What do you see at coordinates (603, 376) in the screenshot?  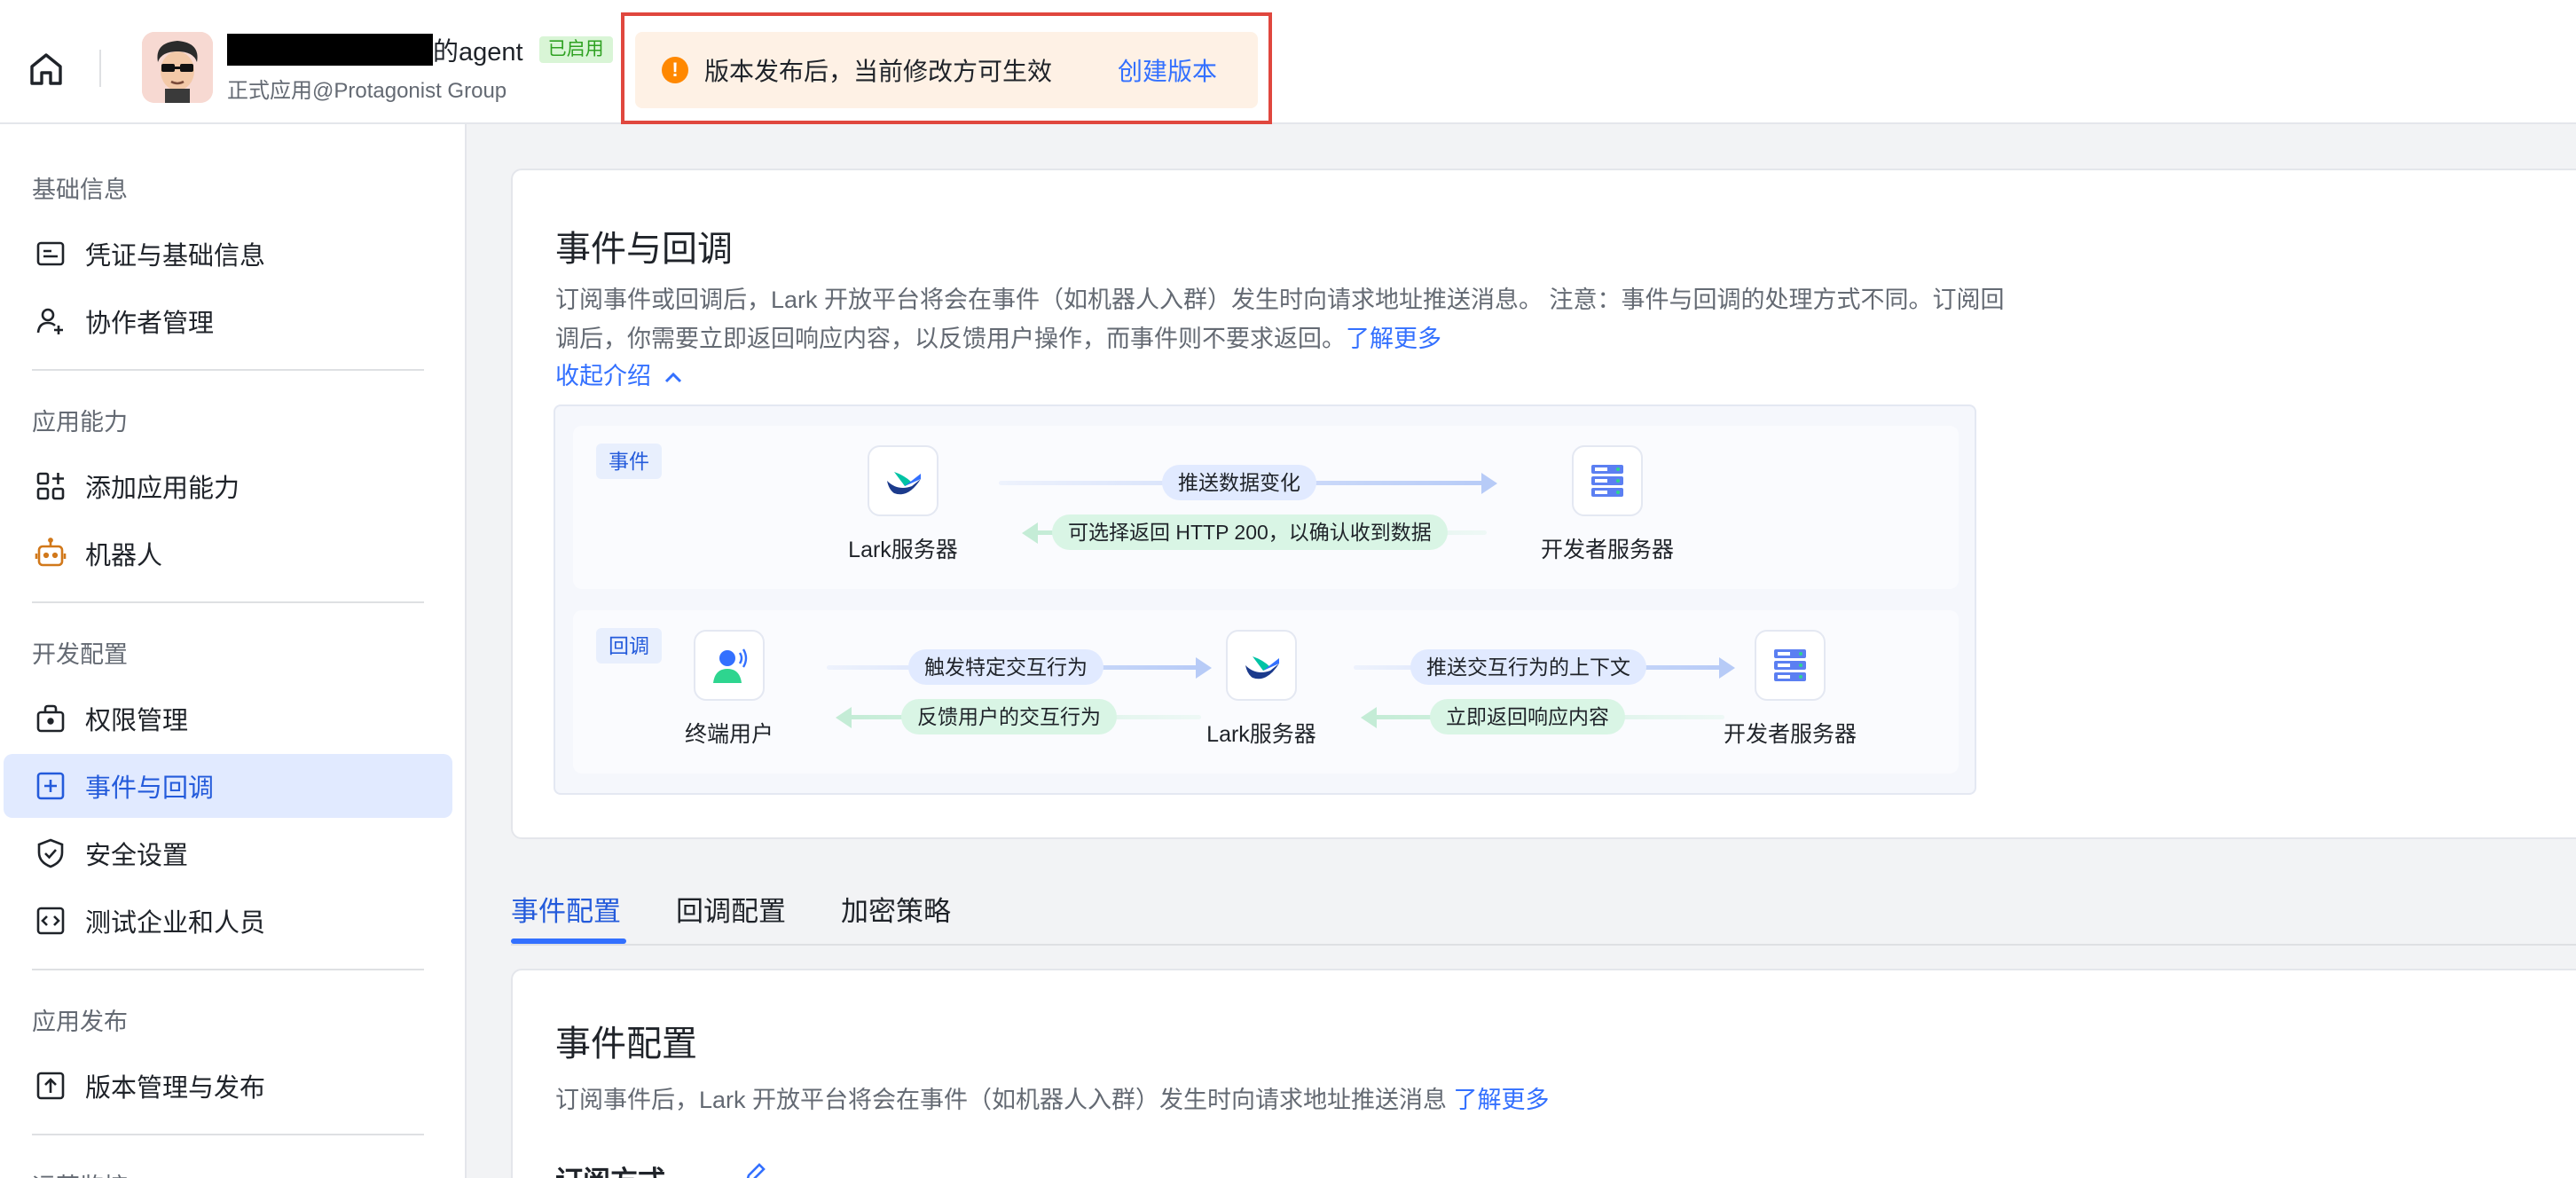 I see `collapse-intro-label: 收起介绍` at bounding box center [603, 376].